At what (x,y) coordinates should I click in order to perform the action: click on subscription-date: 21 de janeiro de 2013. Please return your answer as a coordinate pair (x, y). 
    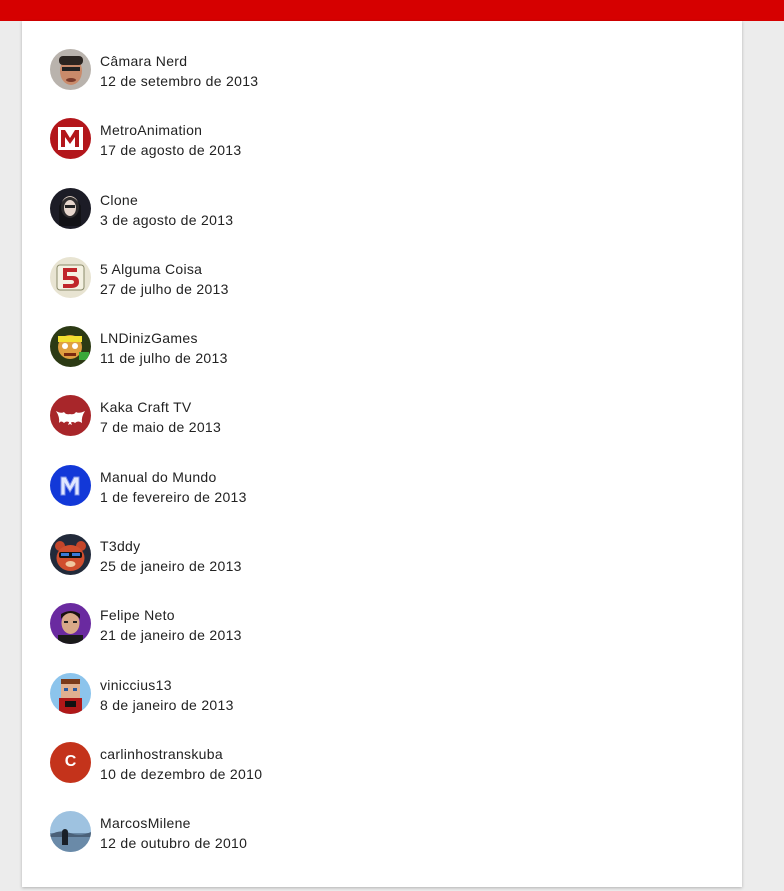
    Looking at the image, I should click on (171, 635).